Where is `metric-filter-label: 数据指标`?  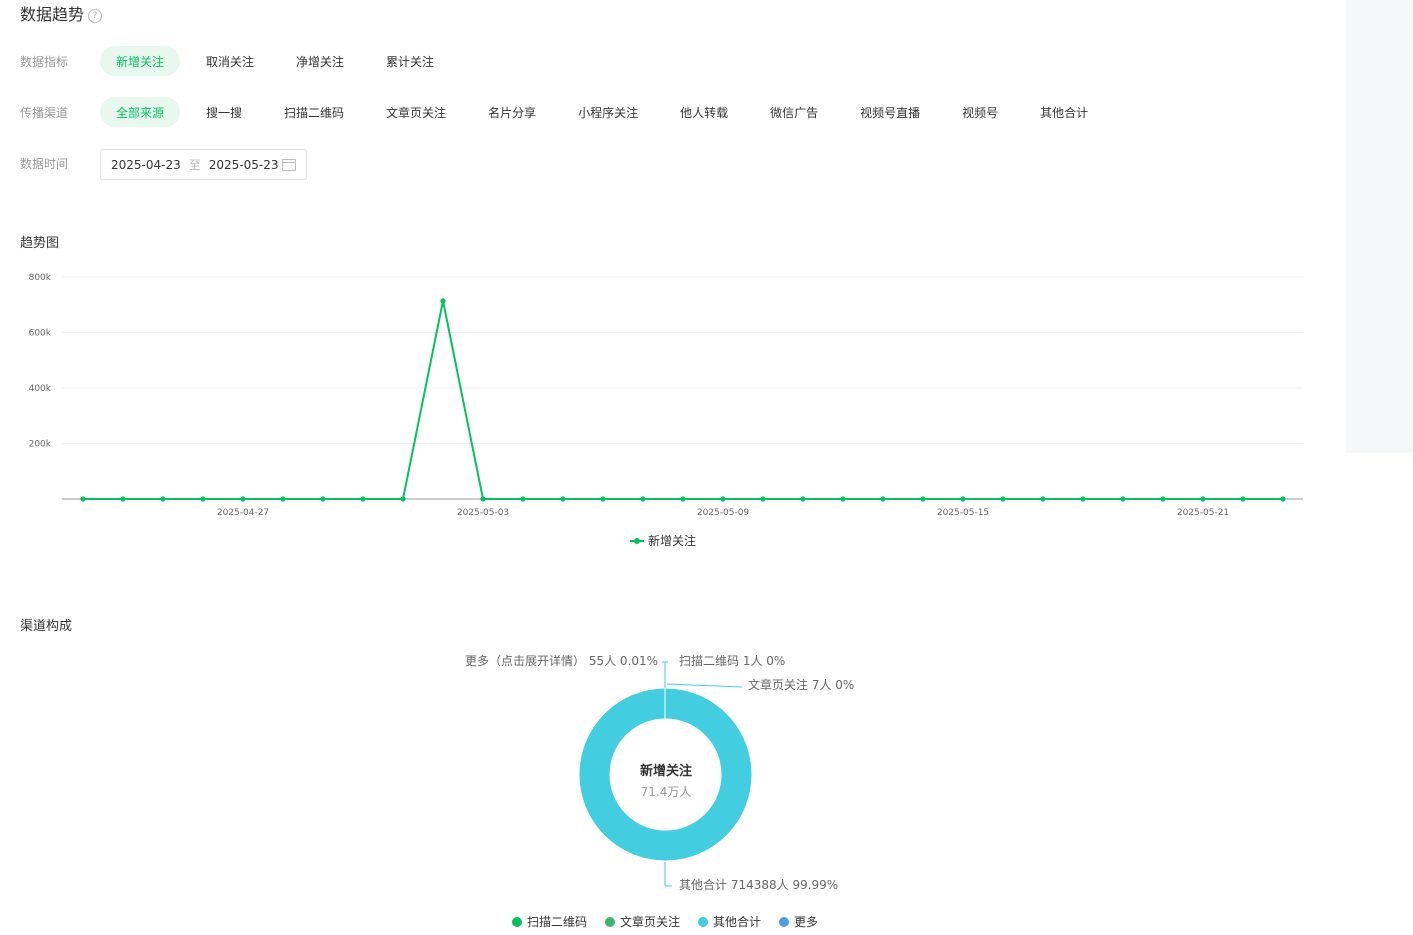 metric-filter-label: 数据指标 is located at coordinates (44, 61).